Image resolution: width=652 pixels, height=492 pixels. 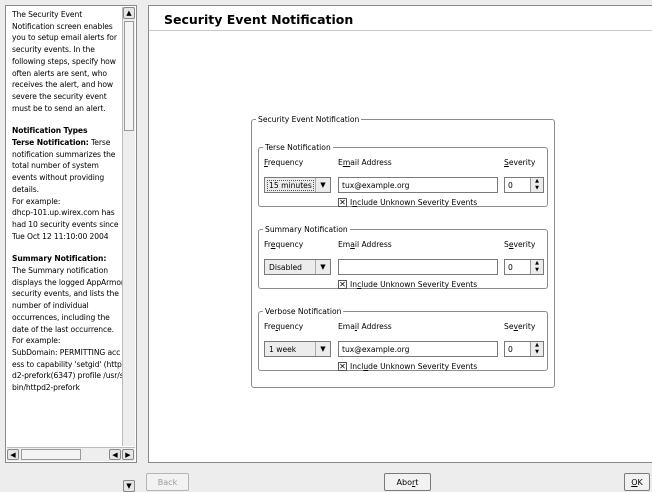 What do you see at coordinates (376, 185) in the screenshot?
I see `terse-email-value: tux@example.org` at bounding box center [376, 185].